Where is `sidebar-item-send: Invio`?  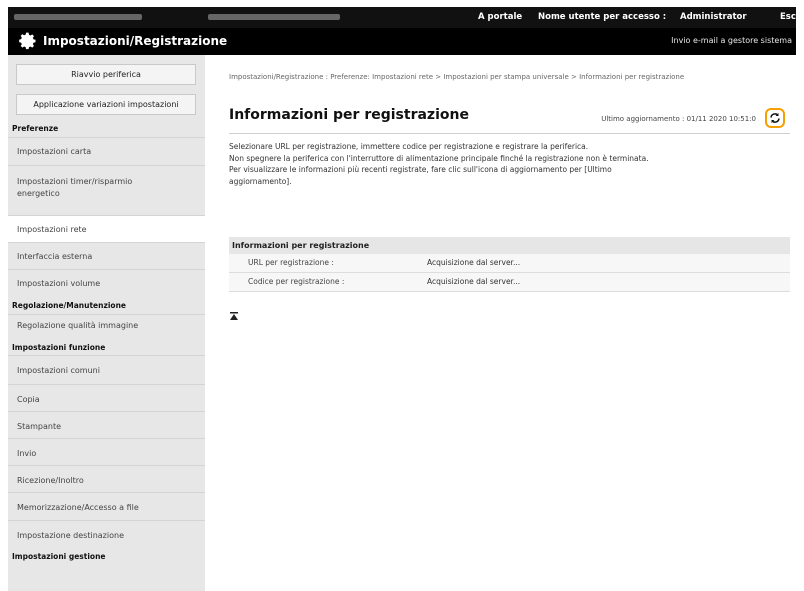
sidebar-item-send: Invio is located at coordinates (106, 451).